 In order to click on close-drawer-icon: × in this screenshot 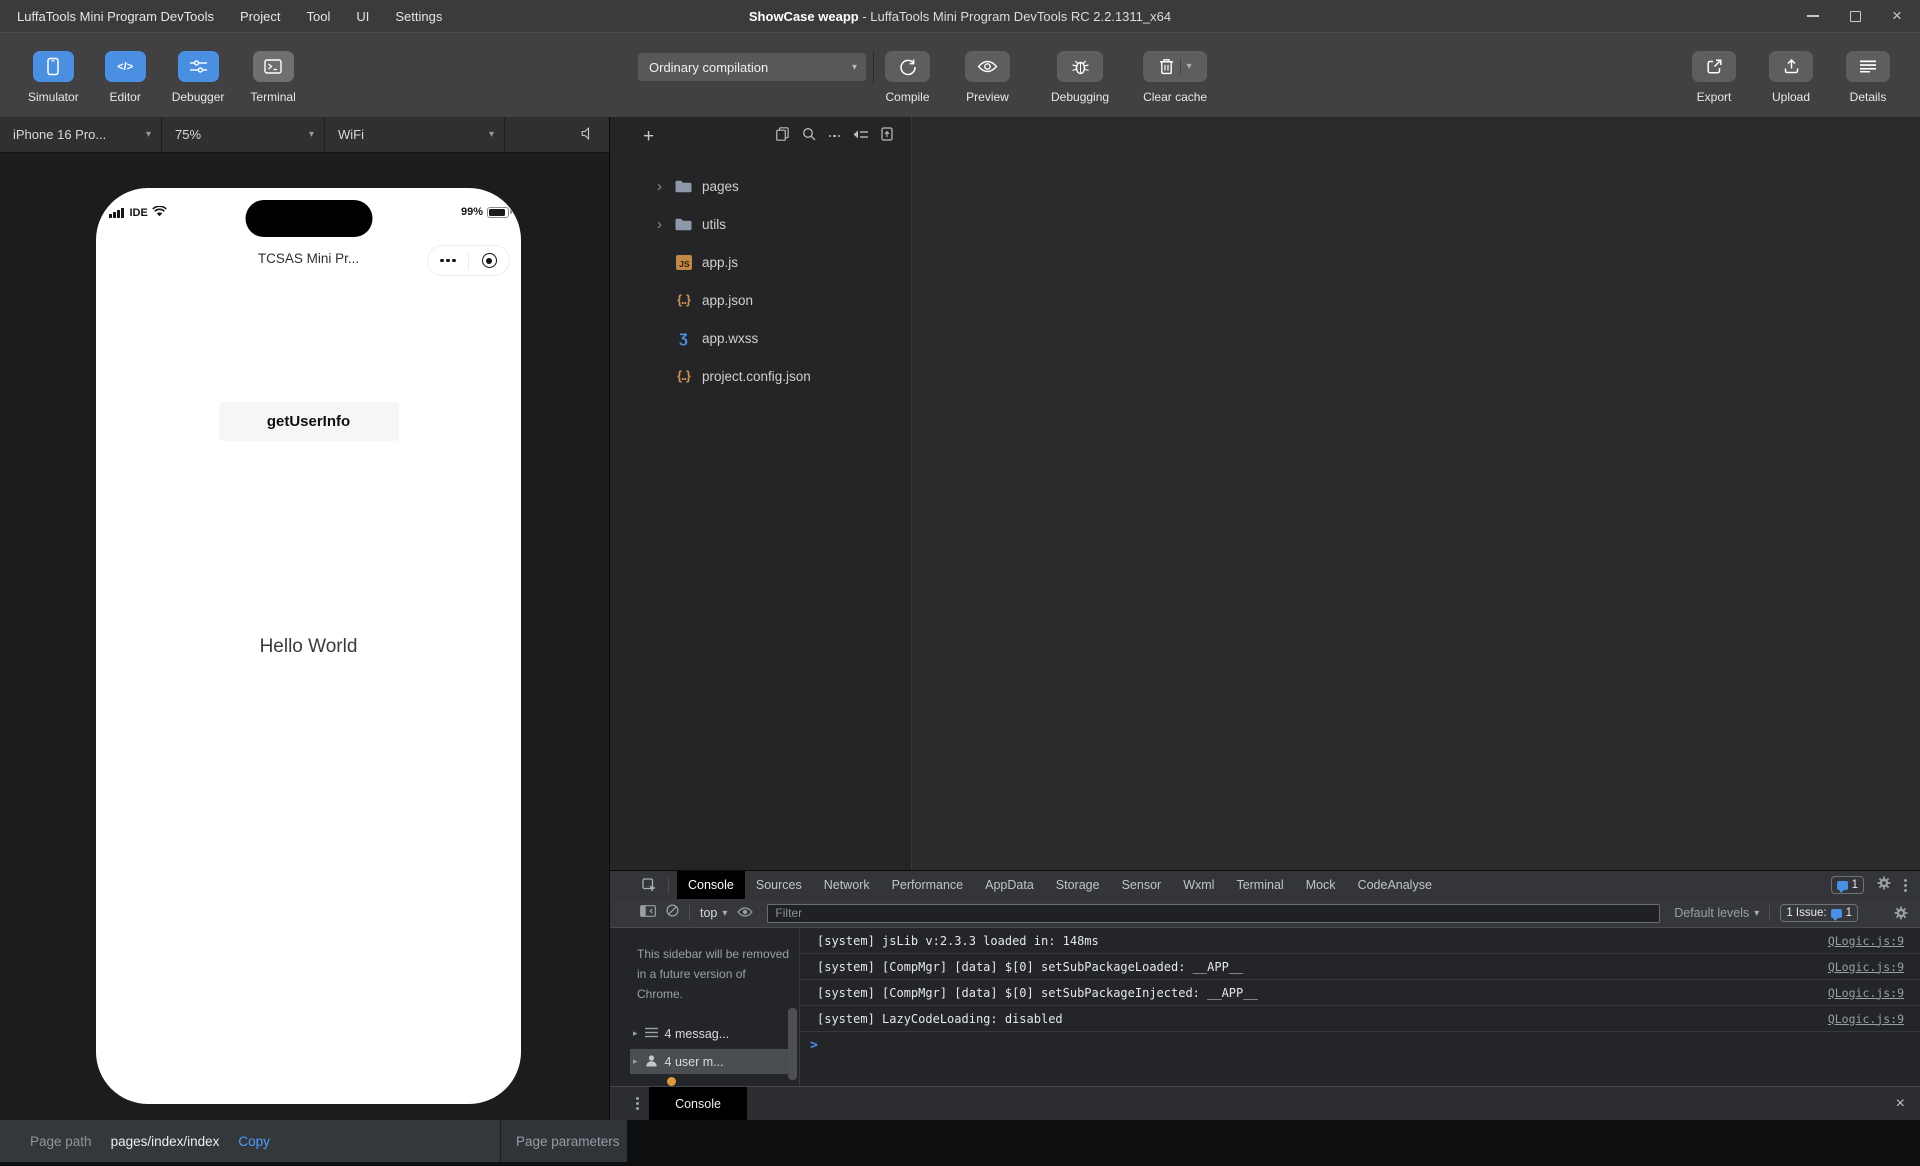, I will do `click(1900, 1103)`.